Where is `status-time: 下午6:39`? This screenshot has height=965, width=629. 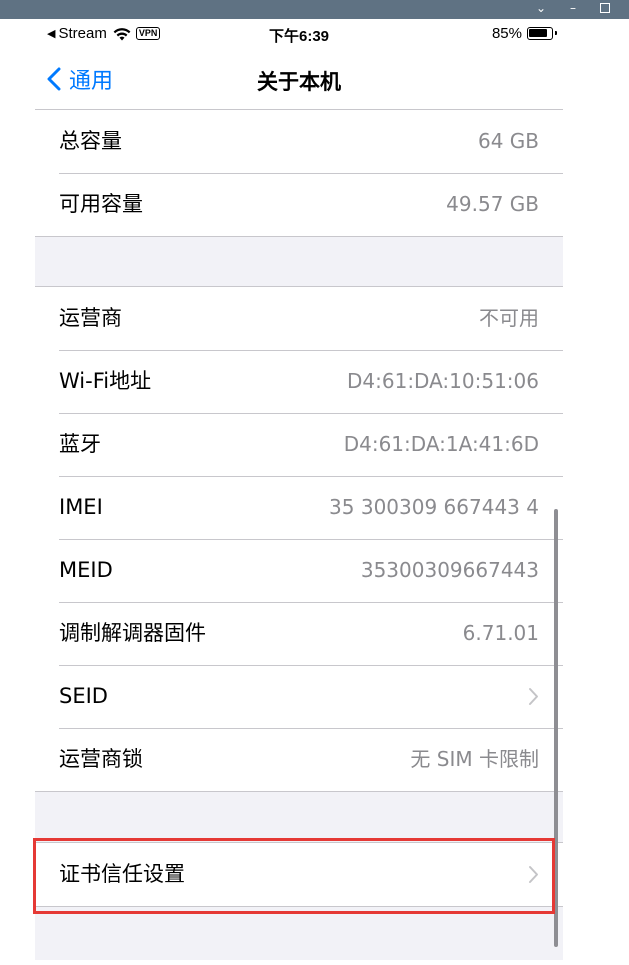
status-time: 下午6:39 is located at coordinates (299, 36).